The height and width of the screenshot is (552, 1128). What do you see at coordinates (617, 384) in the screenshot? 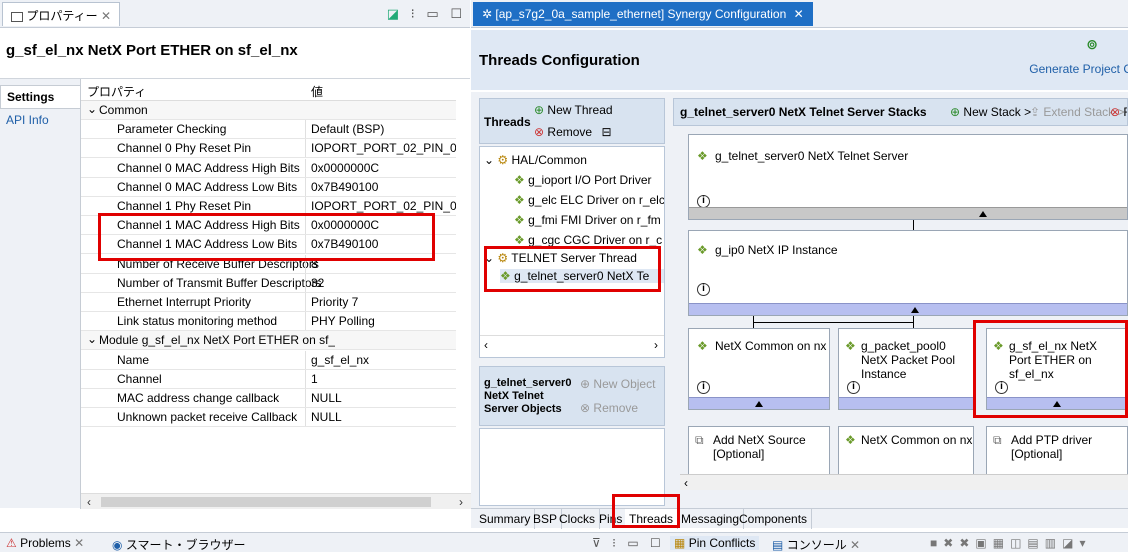
I see `new-object-button: ⊕ New Object` at bounding box center [617, 384].